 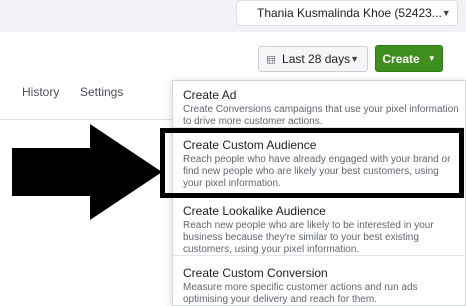 I want to click on date-range-button: Last 28 days ▼, so click(x=313, y=59).